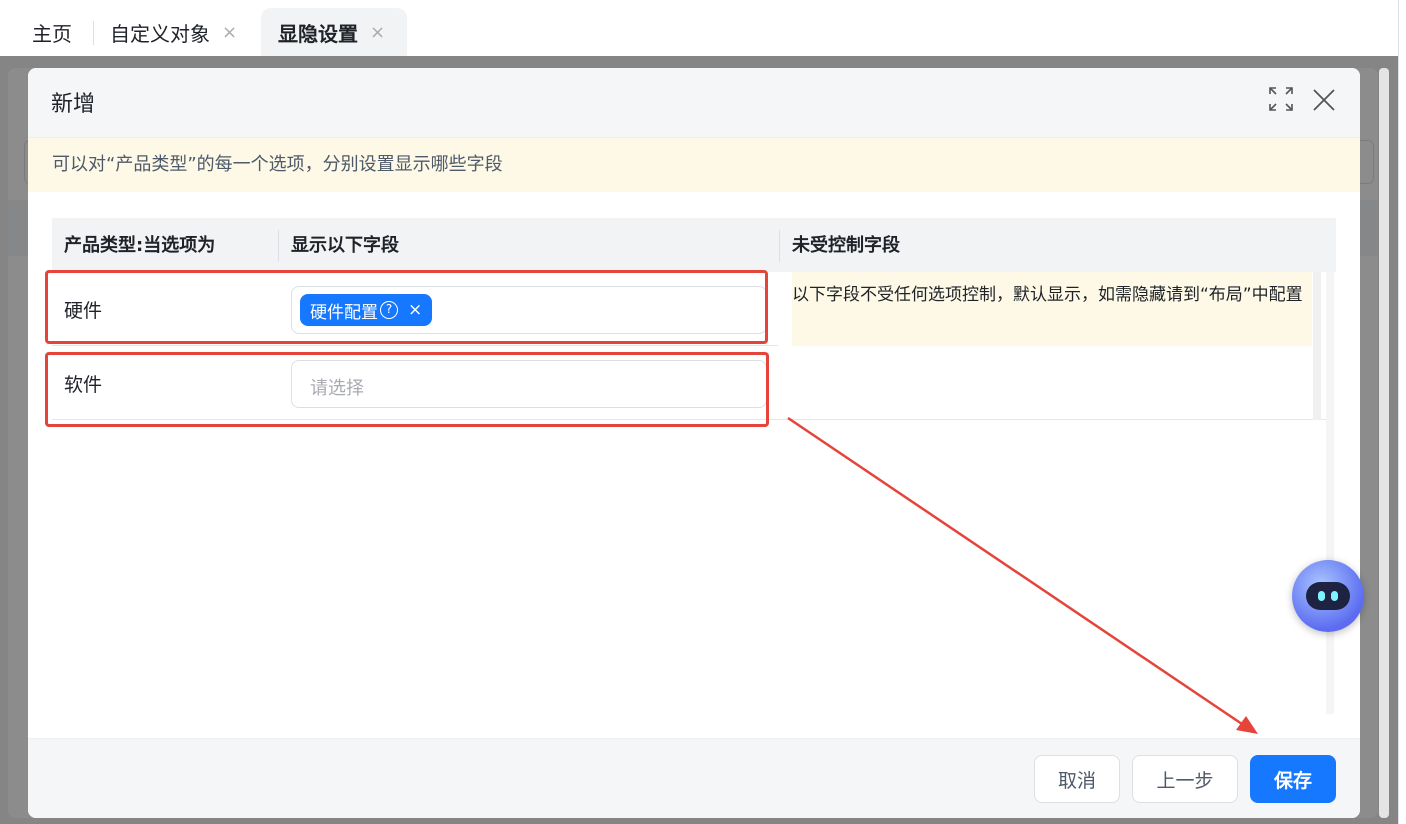 This screenshot has height=824, width=1406. I want to click on expand-icon, so click(1281, 99).